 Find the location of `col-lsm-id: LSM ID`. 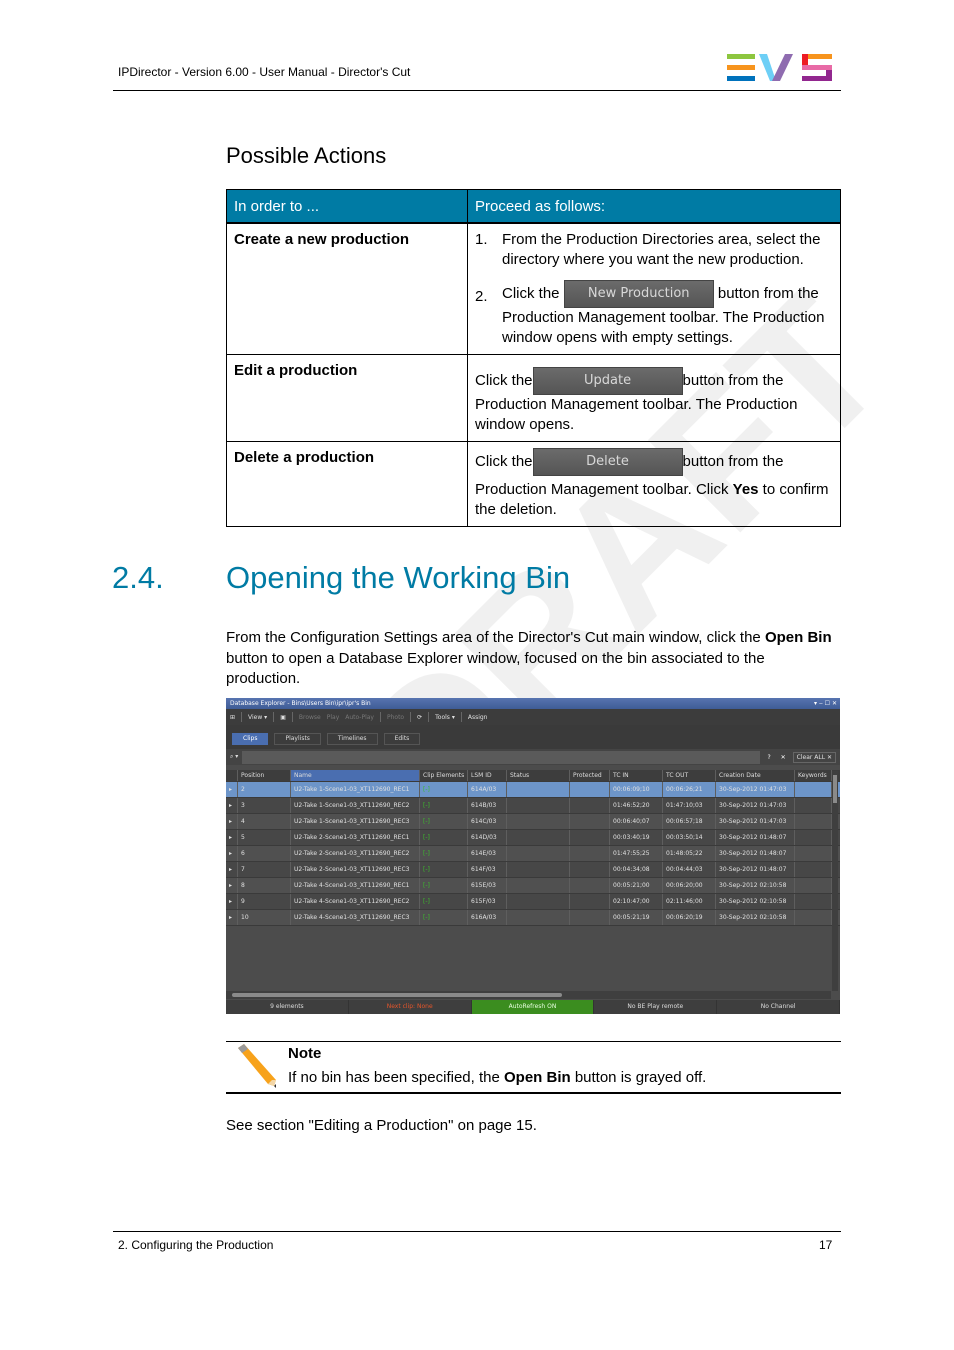

col-lsm-id: LSM ID is located at coordinates (487, 775).